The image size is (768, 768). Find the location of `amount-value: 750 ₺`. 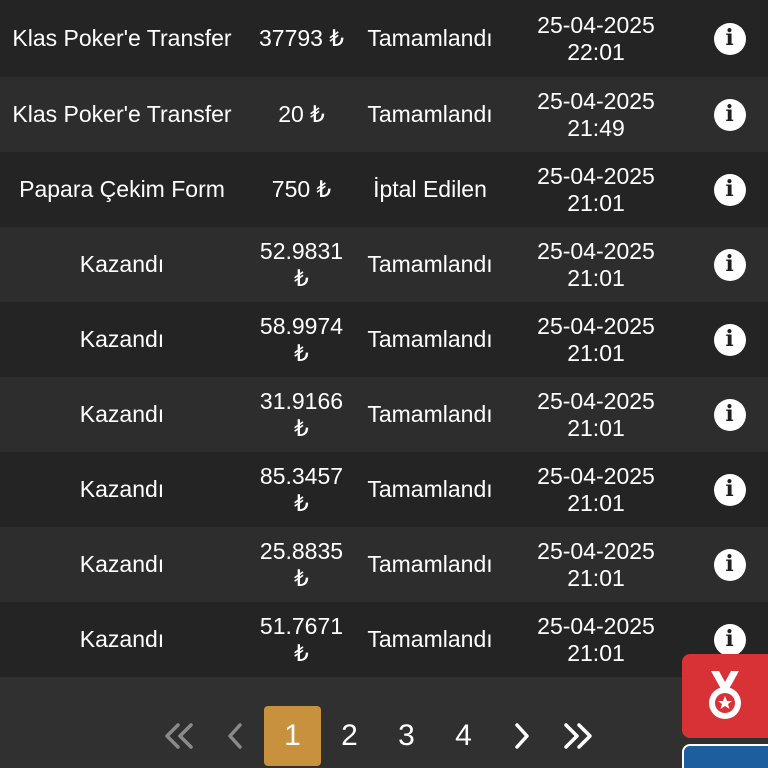

amount-value: 750 ₺ is located at coordinates (301, 189).